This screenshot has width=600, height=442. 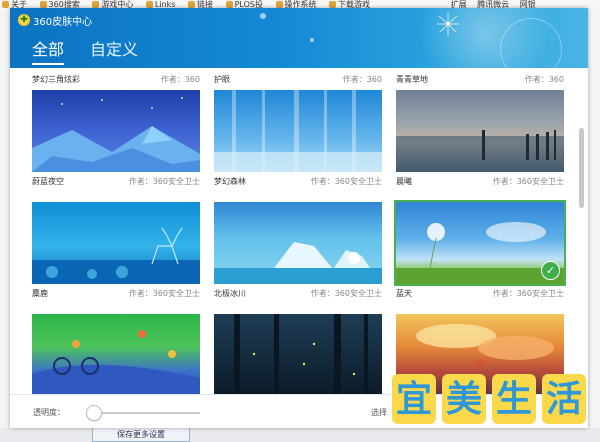 I want to click on skin-thumbnail-forest, so click(x=298, y=131).